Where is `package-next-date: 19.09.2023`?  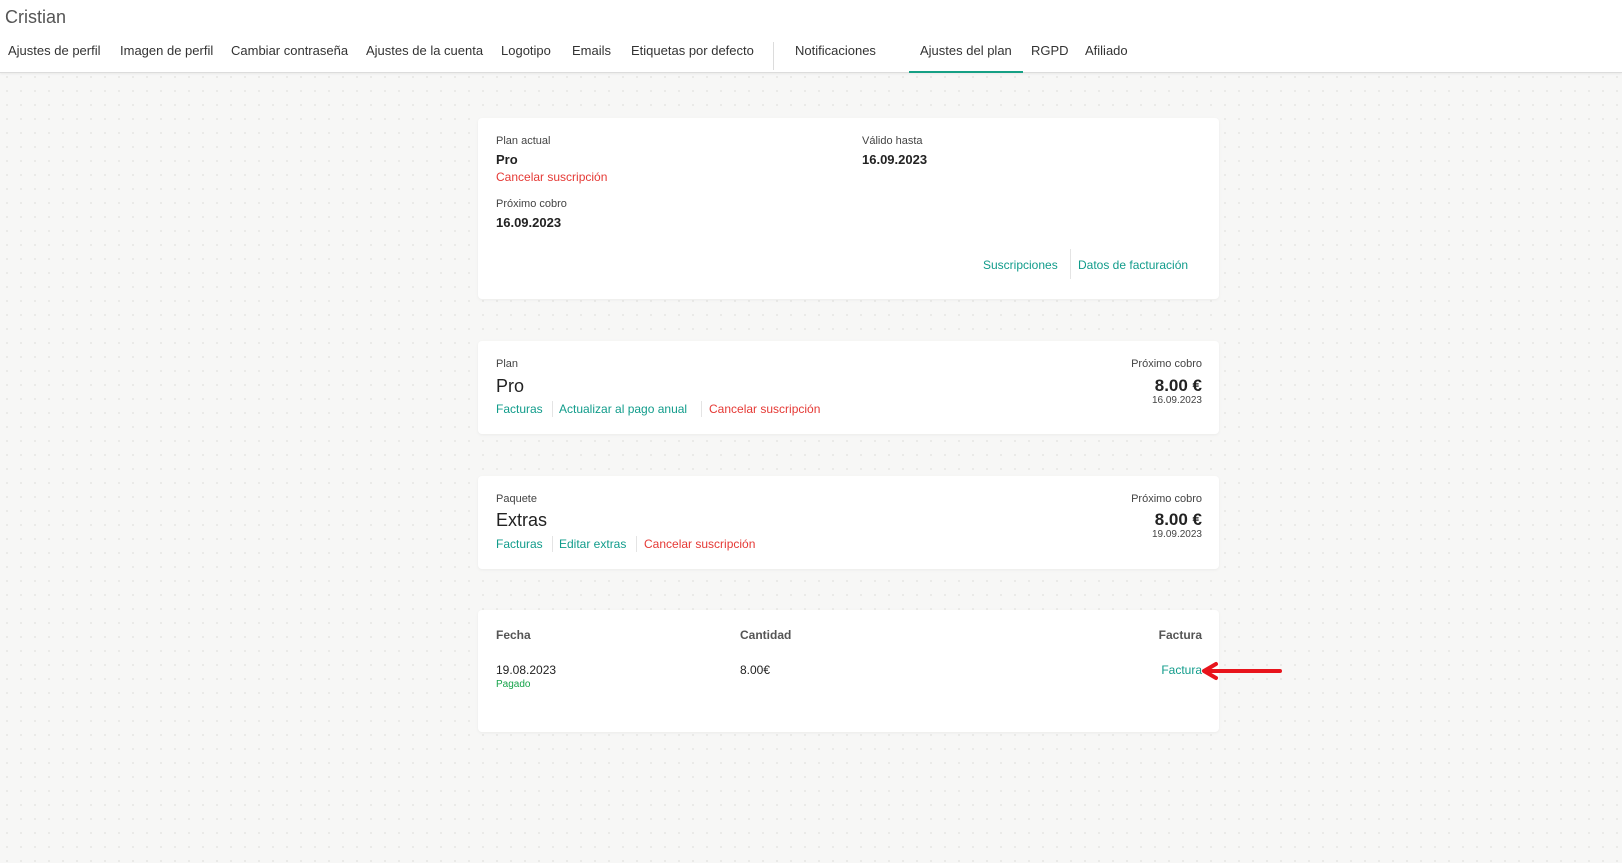 package-next-date: 19.09.2023 is located at coordinates (1176, 534).